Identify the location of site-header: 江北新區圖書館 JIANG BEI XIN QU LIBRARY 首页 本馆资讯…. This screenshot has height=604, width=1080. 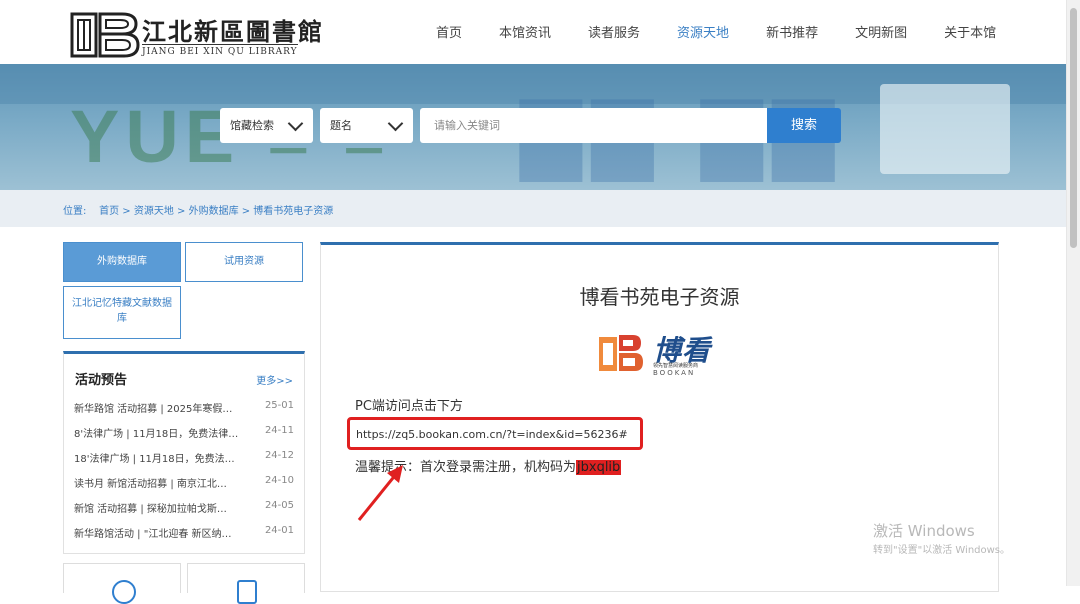
(533, 32).